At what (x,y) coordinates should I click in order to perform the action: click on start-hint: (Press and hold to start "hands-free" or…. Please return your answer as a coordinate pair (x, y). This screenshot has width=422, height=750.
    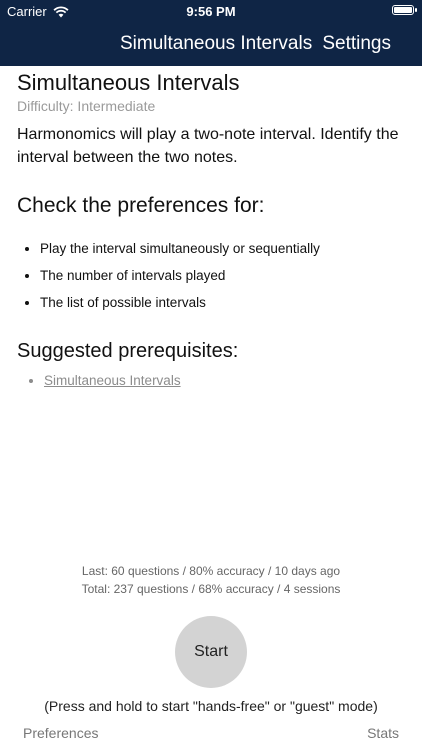
    Looking at the image, I should click on (211, 706).